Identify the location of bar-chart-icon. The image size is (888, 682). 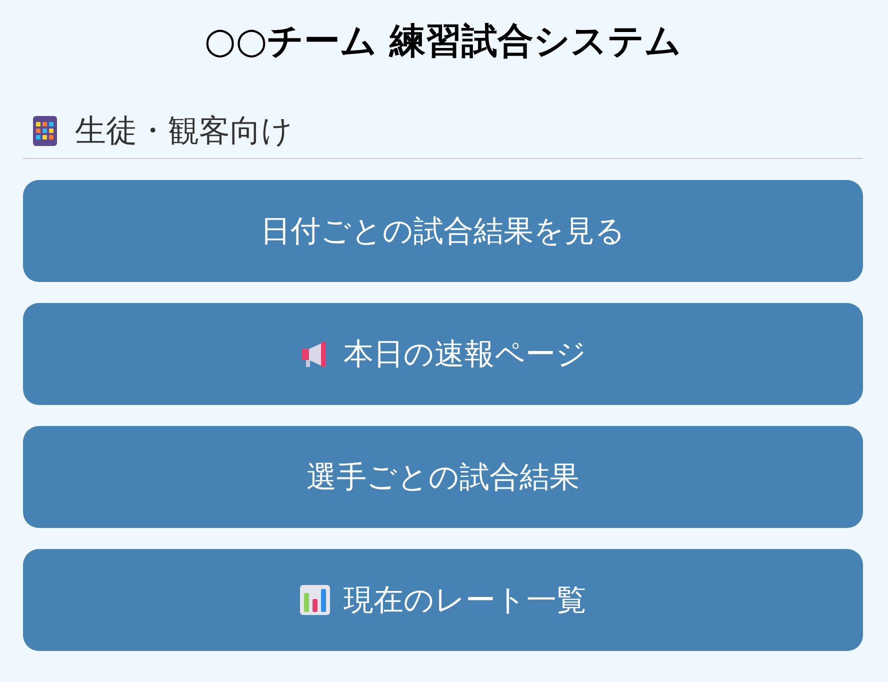
(315, 600).